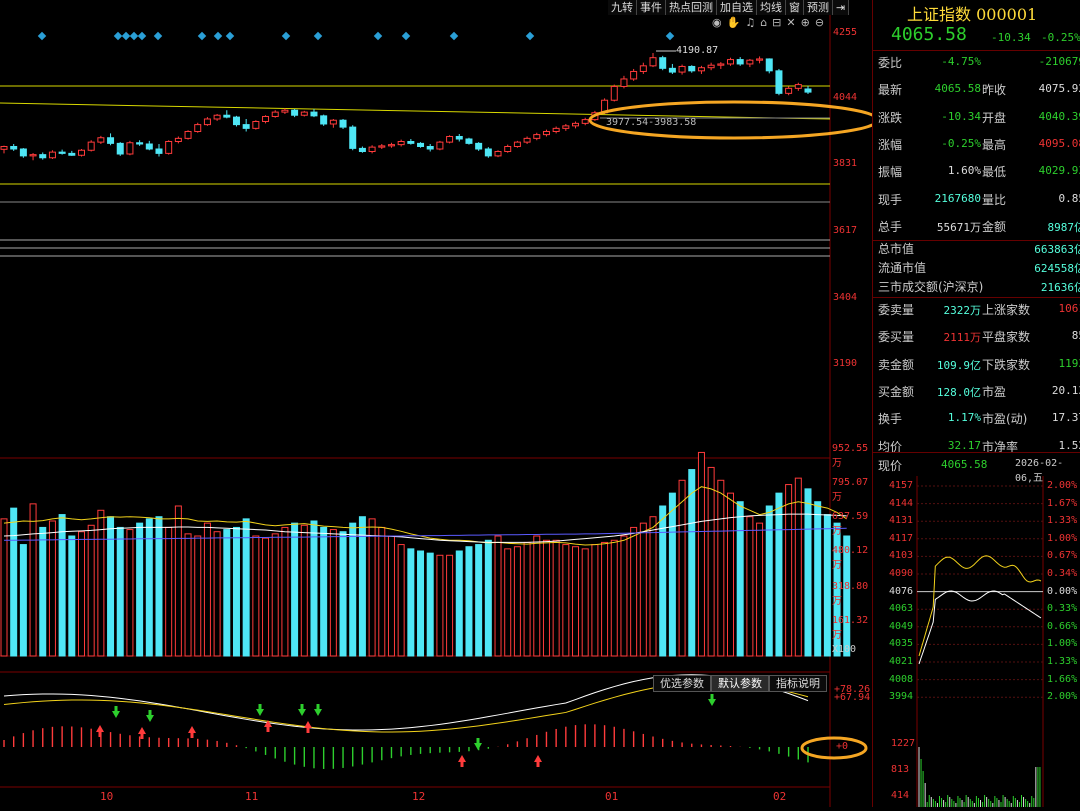 This screenshot has height=811, width=1080. I want to click on toolbar-hot-backtest: 热点回测, so click(691, 7).